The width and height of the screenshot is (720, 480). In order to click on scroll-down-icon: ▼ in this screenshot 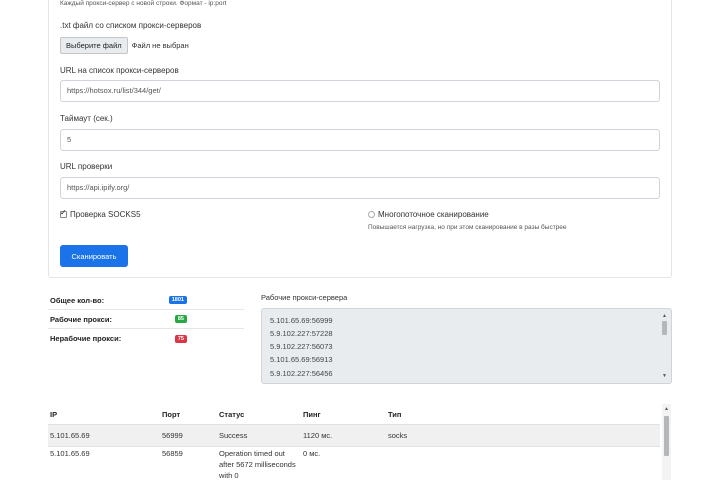, I will do `click(664, 376)`.